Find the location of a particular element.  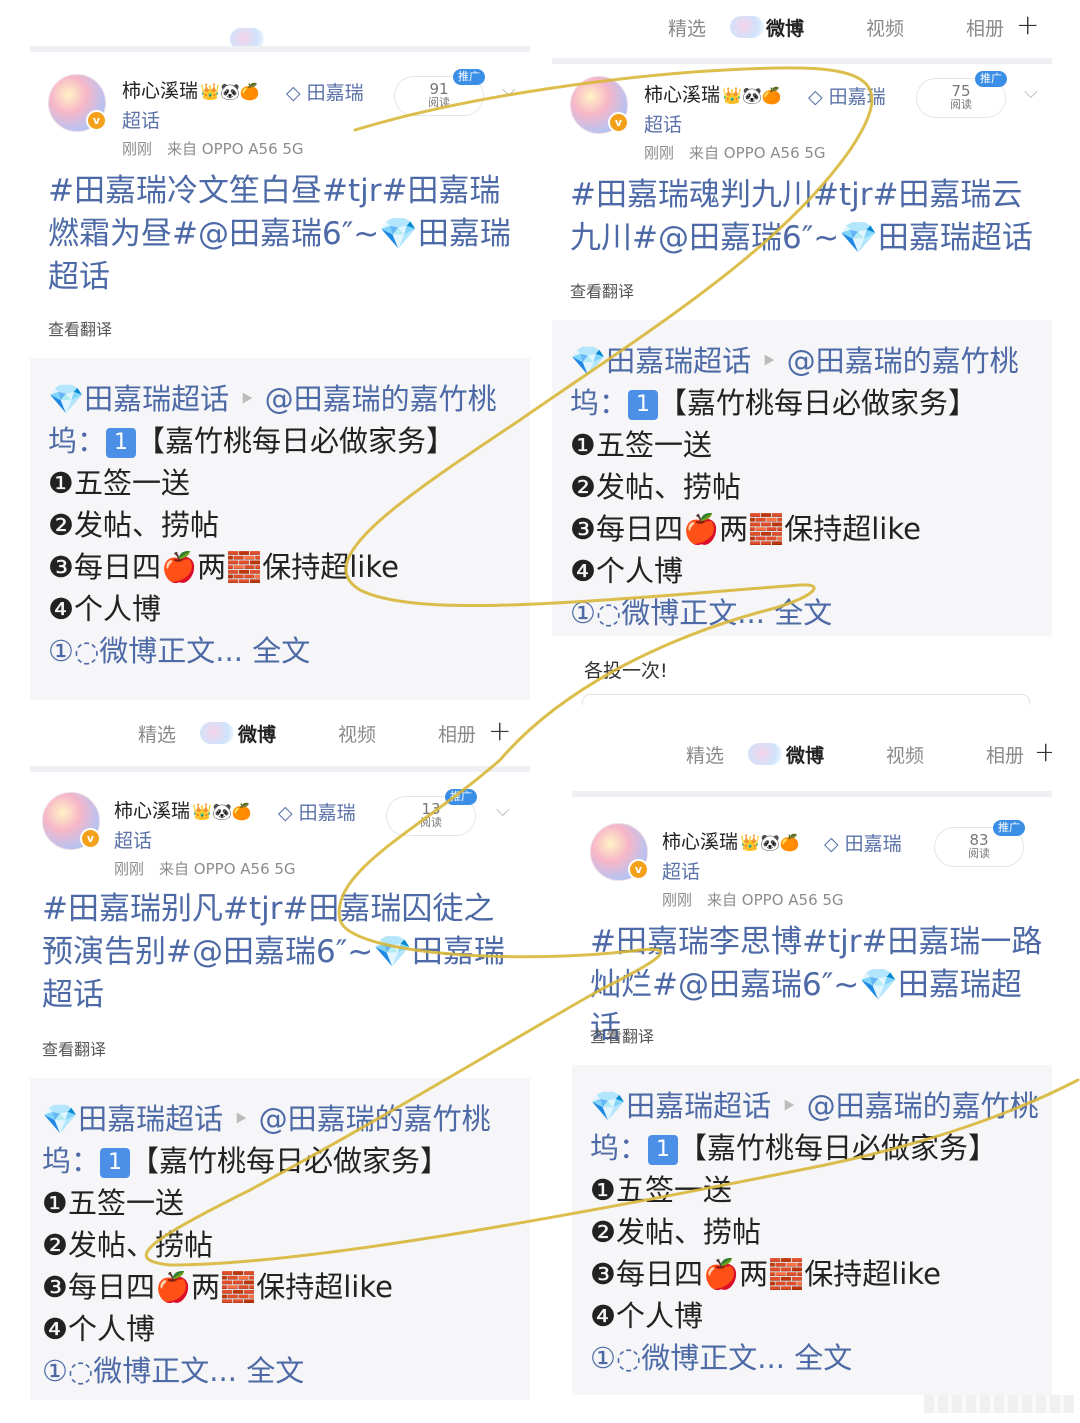

post-headline: #田嘉瑞别凡#tjr#田嘉瑞囚徒之预演告别#@田嘉瑞6″~💎田嘉瑞超话 is located at coordinates (279, 952).